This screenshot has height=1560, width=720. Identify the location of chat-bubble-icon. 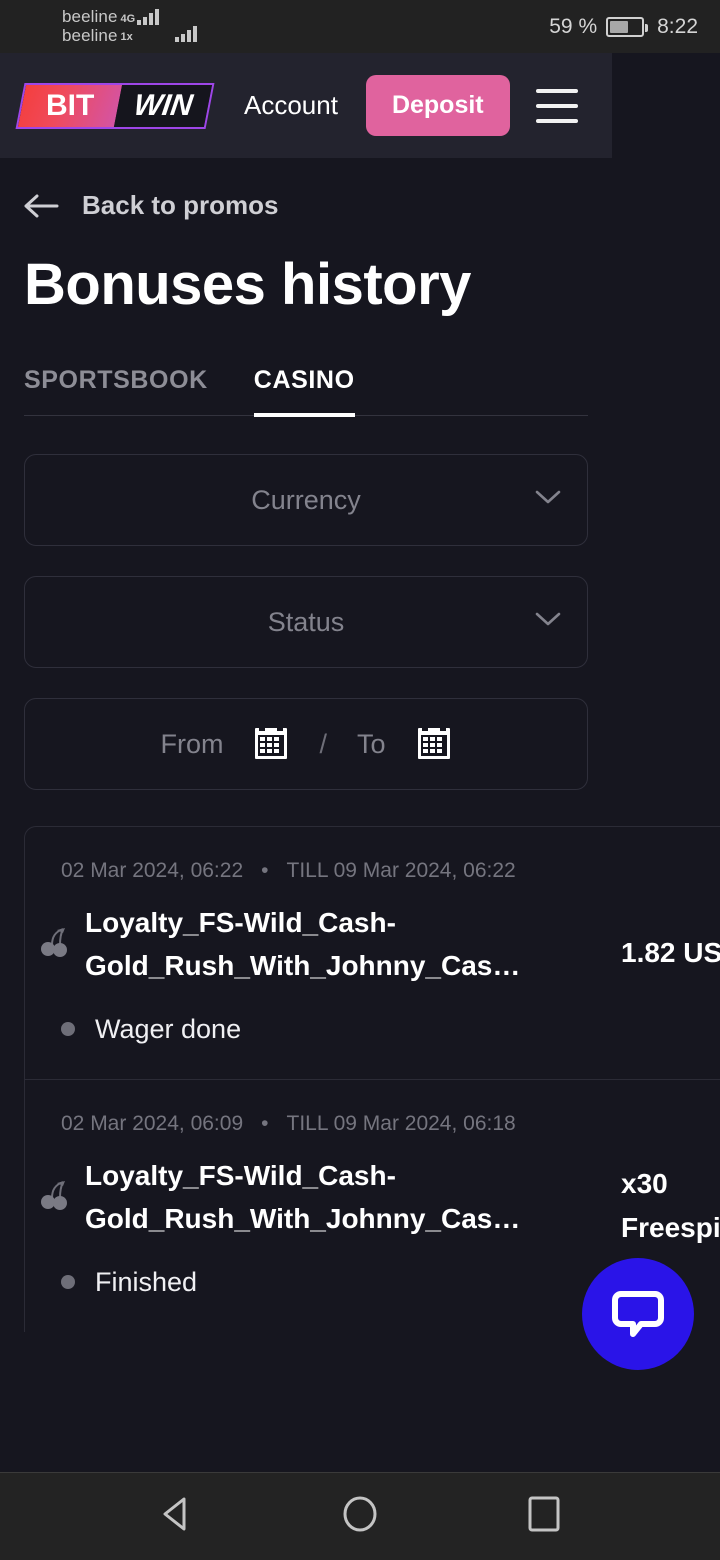
(638, 1313).